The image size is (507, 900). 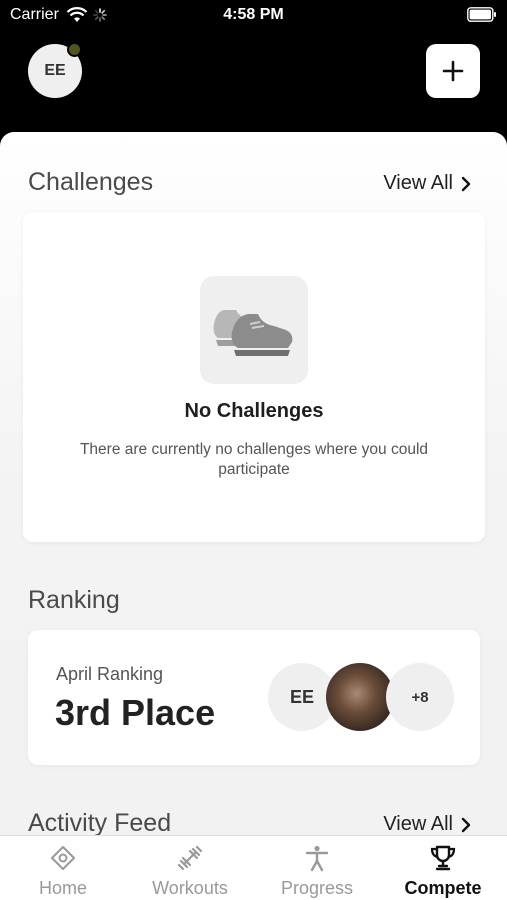 I want to click on plus-icon, so click(x=453, y=71).